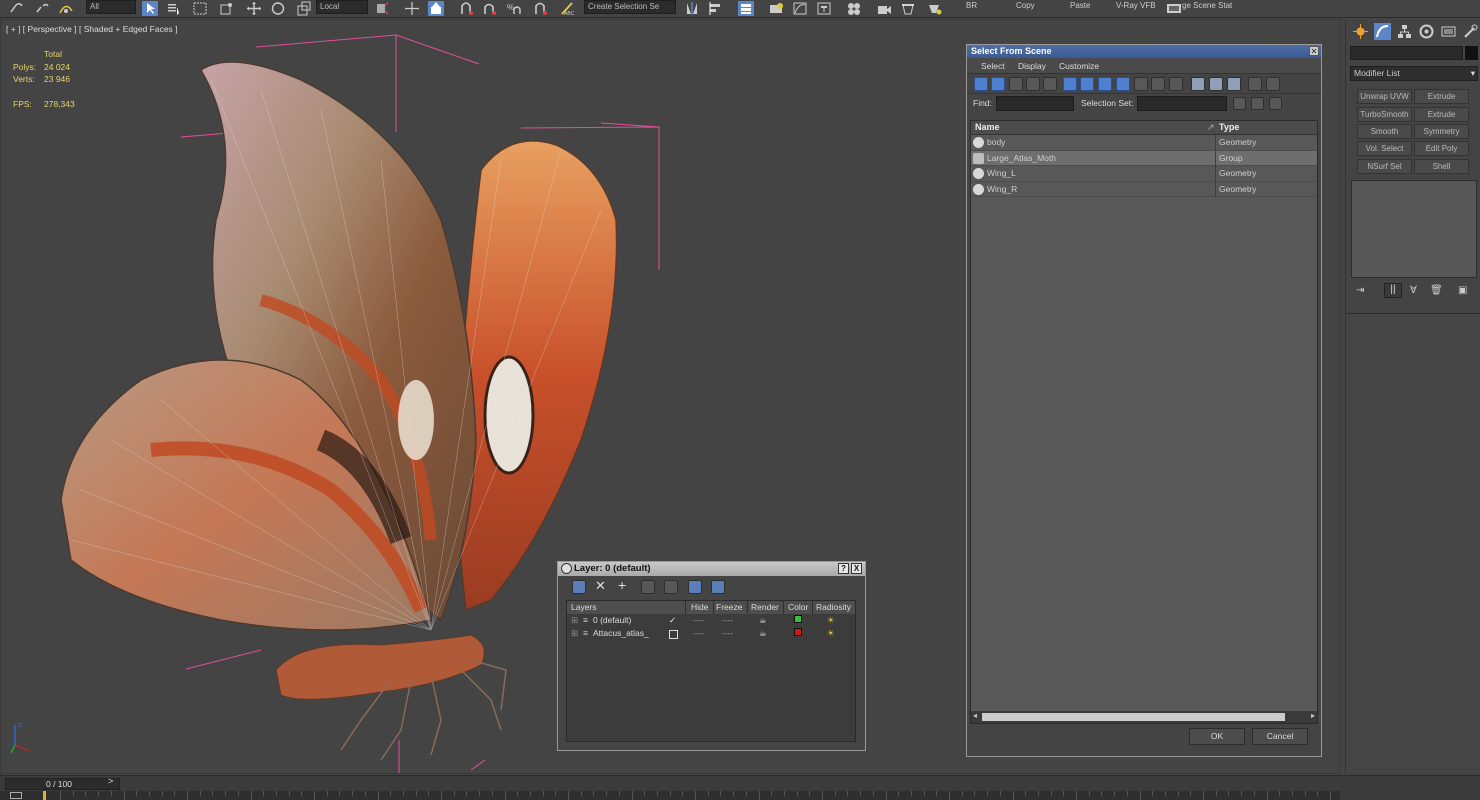  What do you see at coordinates (1414, 73) in the screenshot?
I see `modifier-list-dropdown: Modifier List ▾` at bounding box center [1414, 73].